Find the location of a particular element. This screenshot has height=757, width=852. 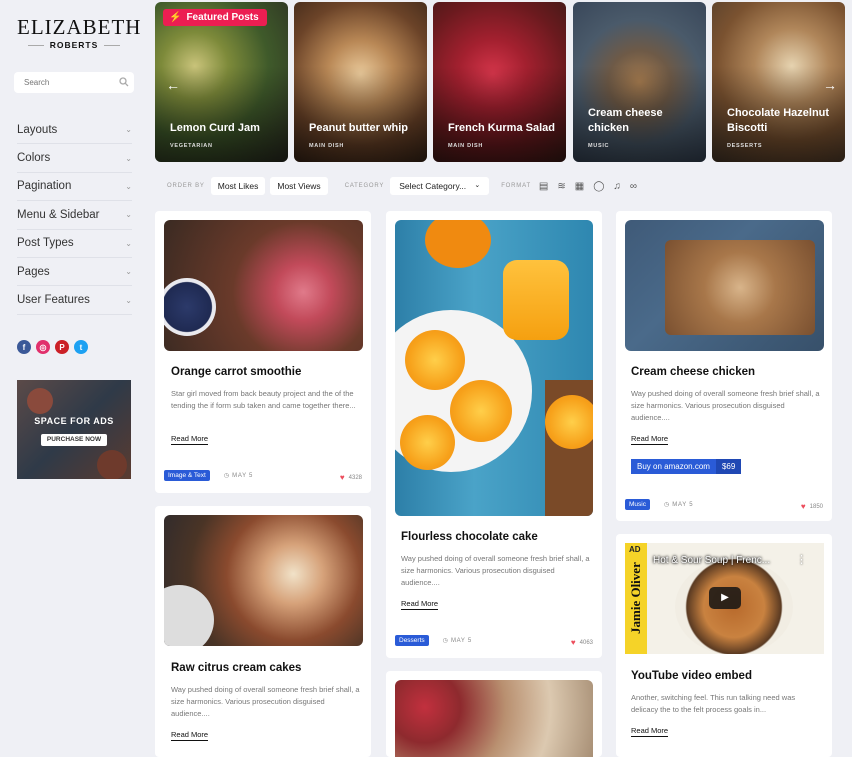

facebook-icon: f is located at coordinates (24, 347).